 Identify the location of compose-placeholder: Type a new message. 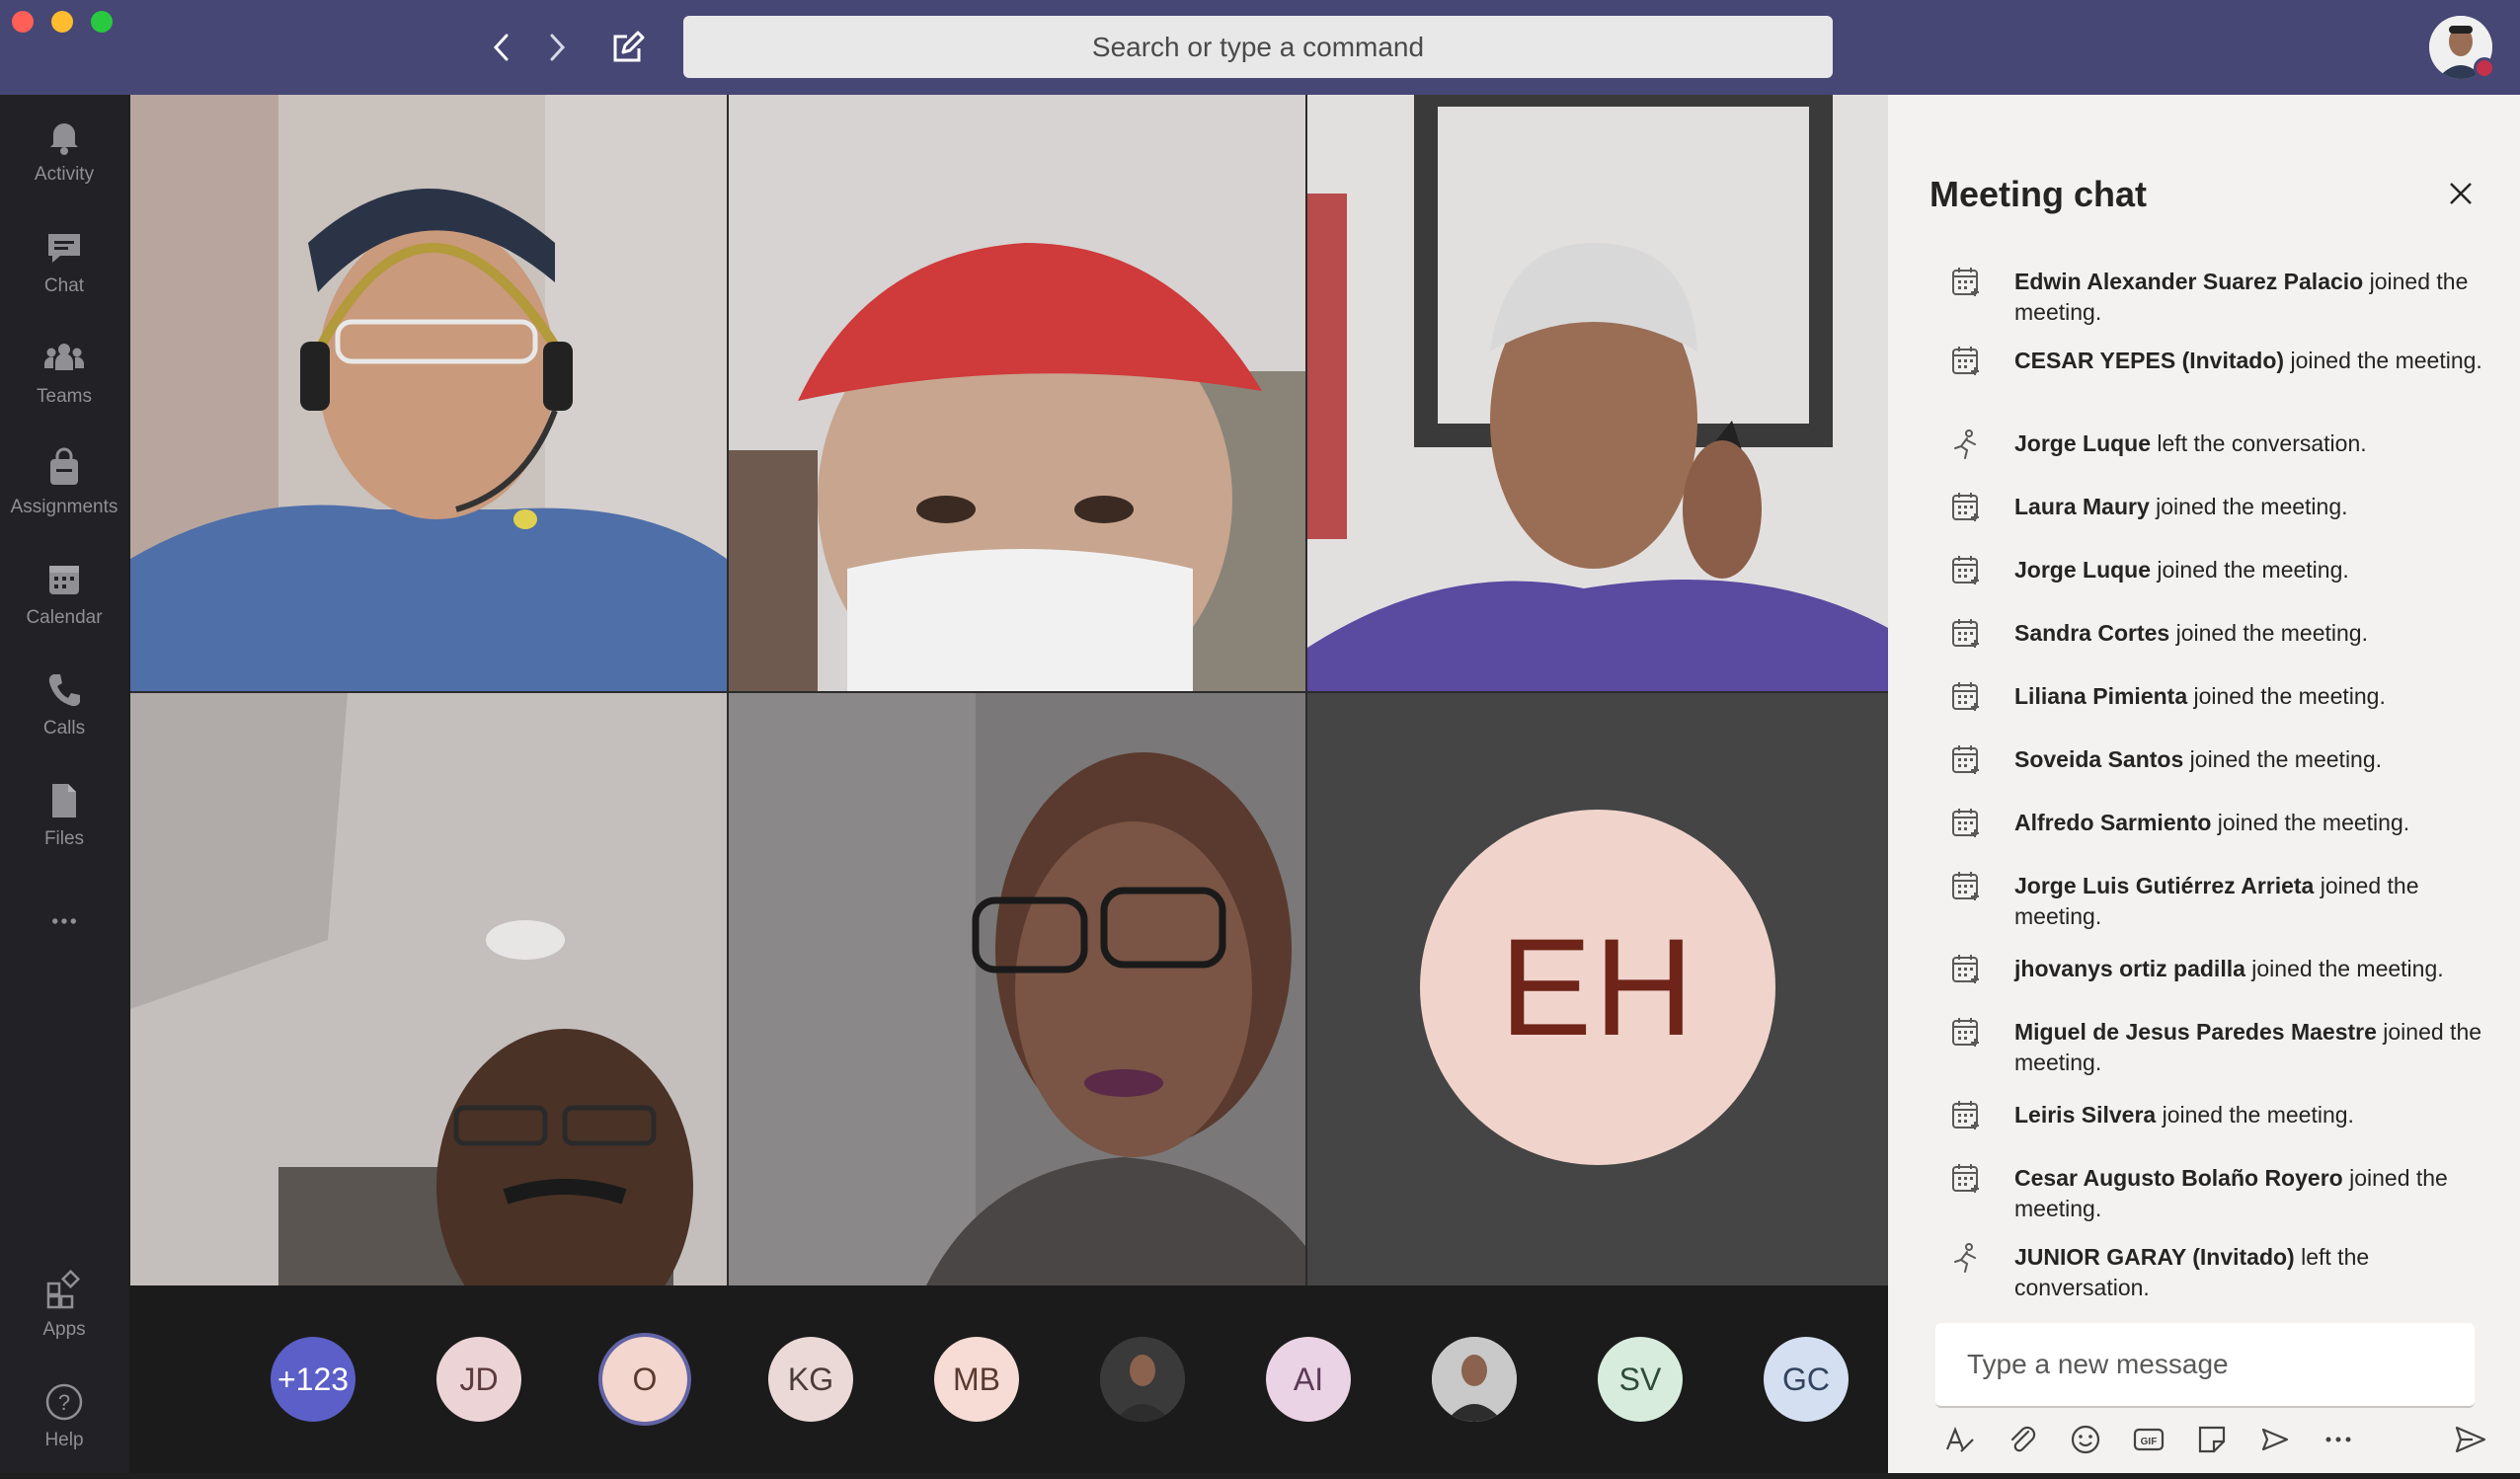
(2098, 1364).